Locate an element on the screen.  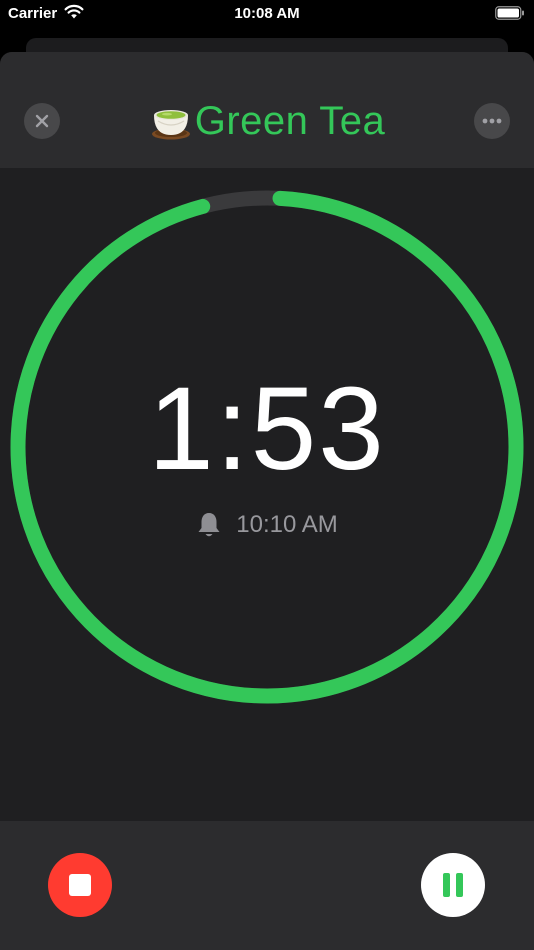
status-bar: Carrier 10:08 AM is located at coordinates (267, 15).